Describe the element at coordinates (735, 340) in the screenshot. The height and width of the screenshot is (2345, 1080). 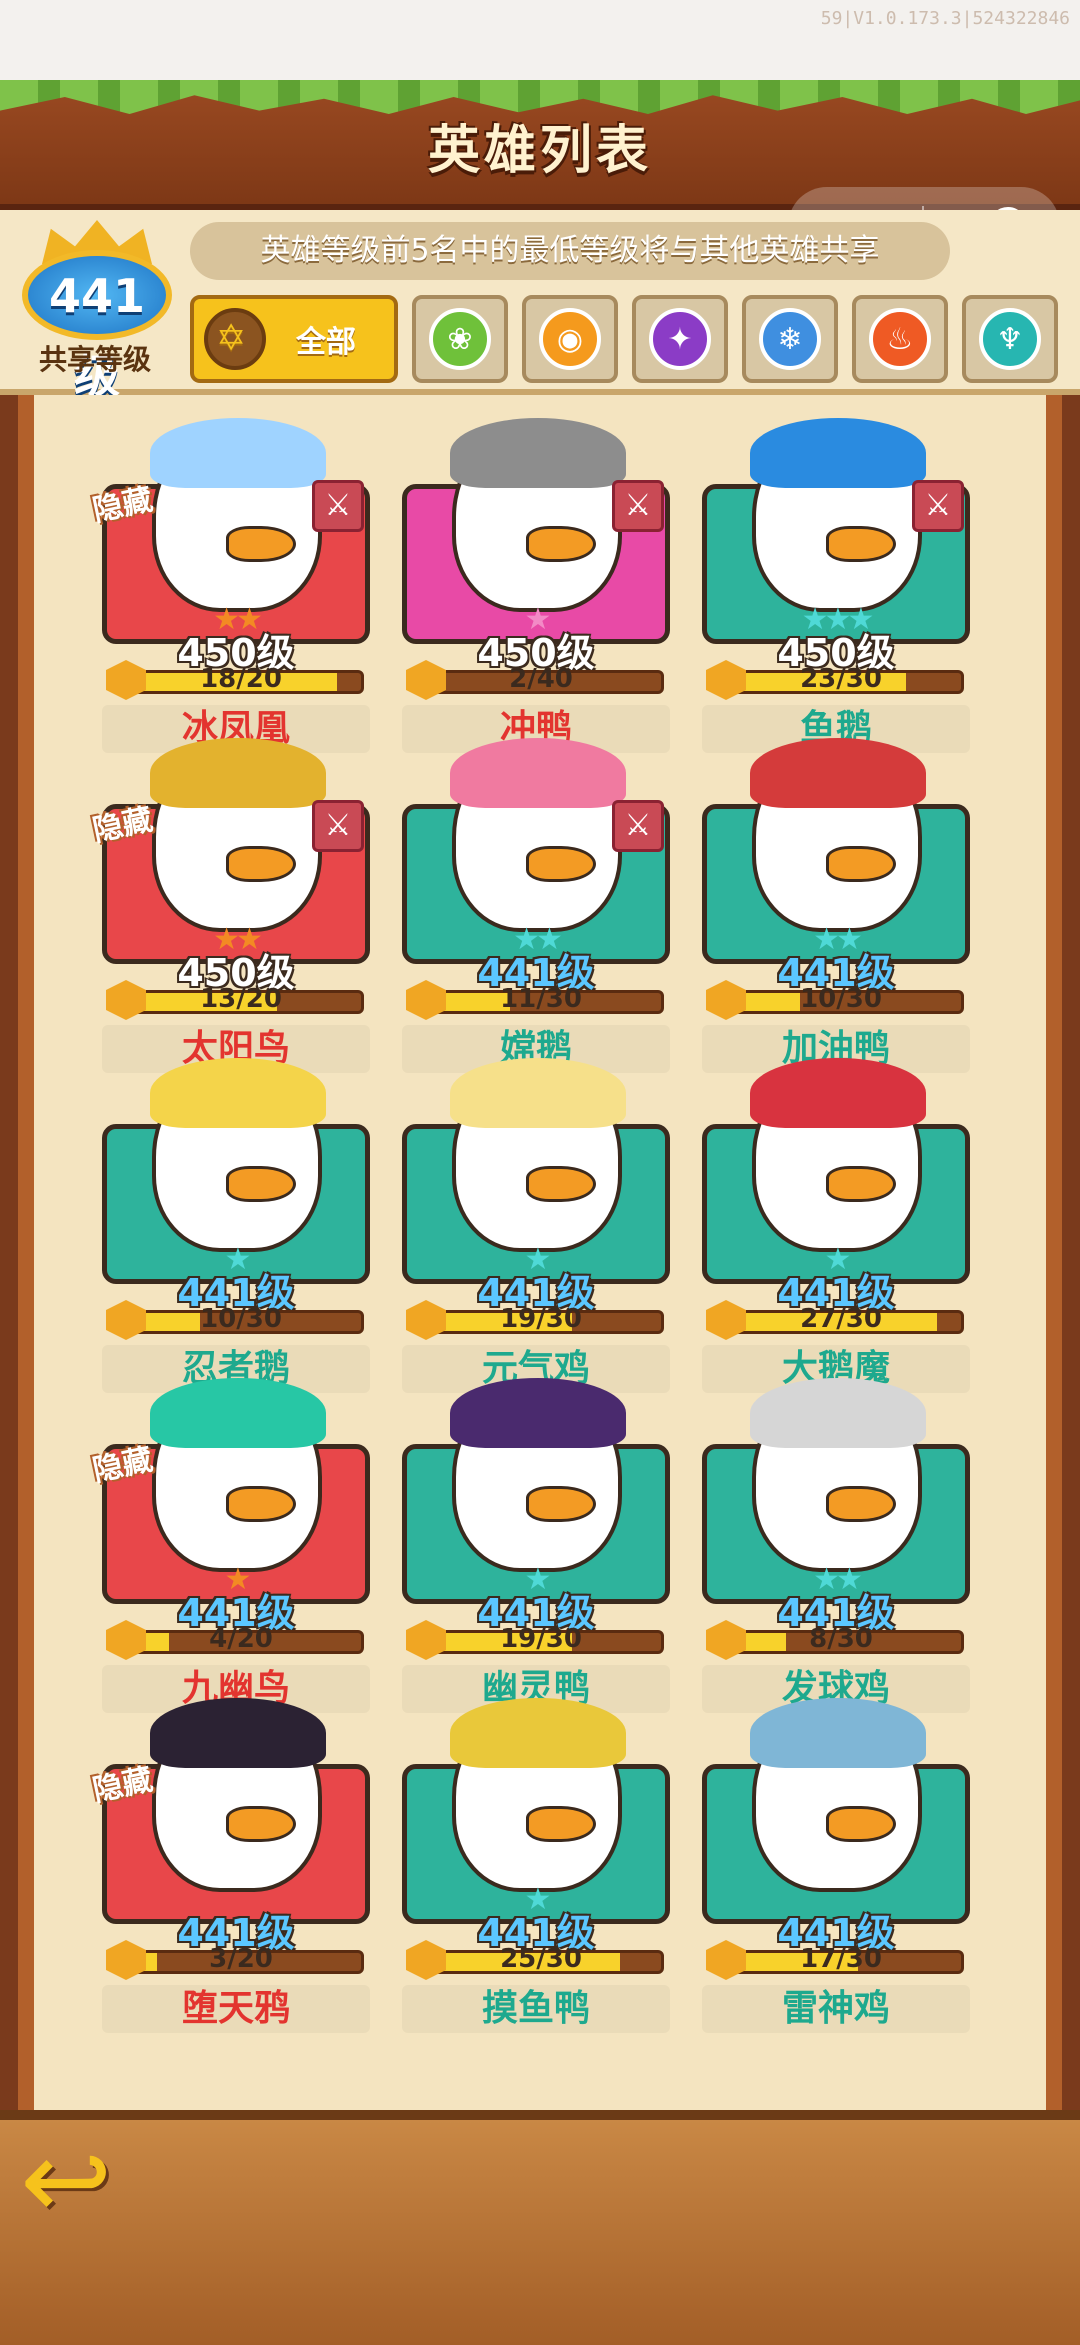
I see `element-filters: ❀ ◉ ✦ ❄ ♨ ♆` at that location.